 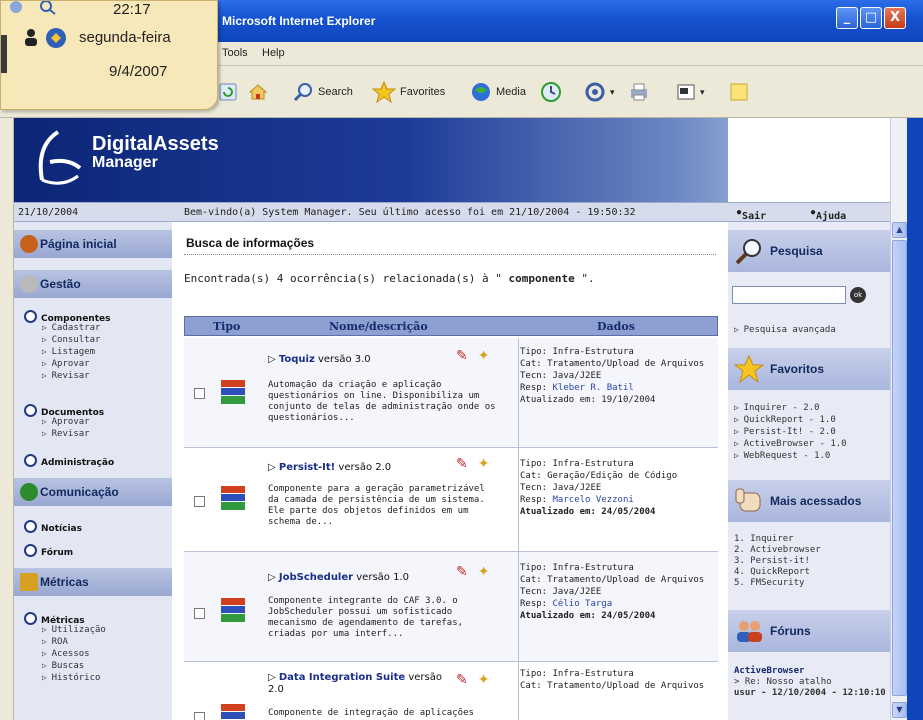 What do you see at coordinates (895, 18) in the screenshot?
I see `close-button: X` at bounding box center [895, 18].